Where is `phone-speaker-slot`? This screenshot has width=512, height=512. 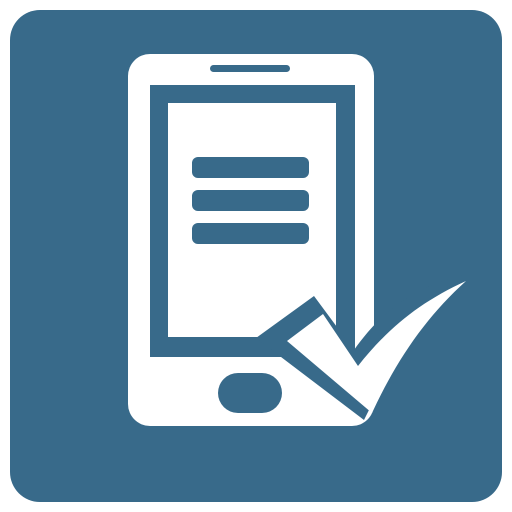 phone-speaker-slot is located at coordinates (250, 68).